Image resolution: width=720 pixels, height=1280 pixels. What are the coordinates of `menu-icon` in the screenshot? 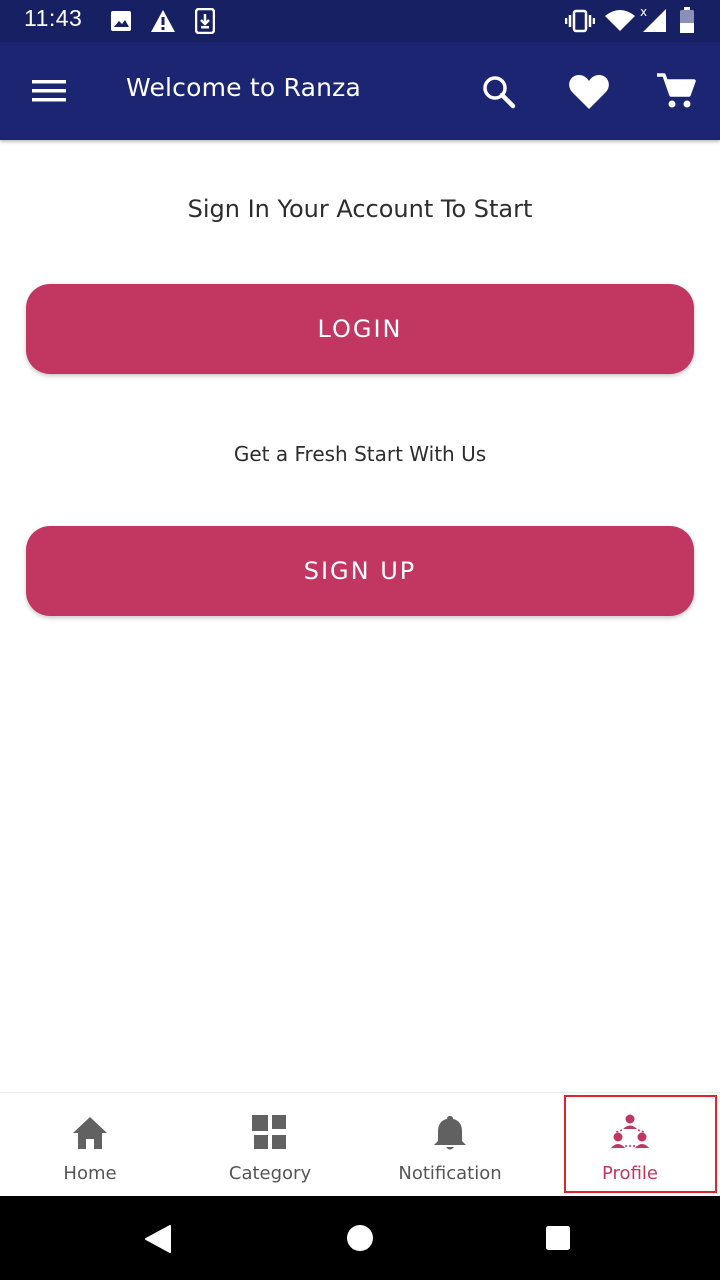 It's located at (49, 91).